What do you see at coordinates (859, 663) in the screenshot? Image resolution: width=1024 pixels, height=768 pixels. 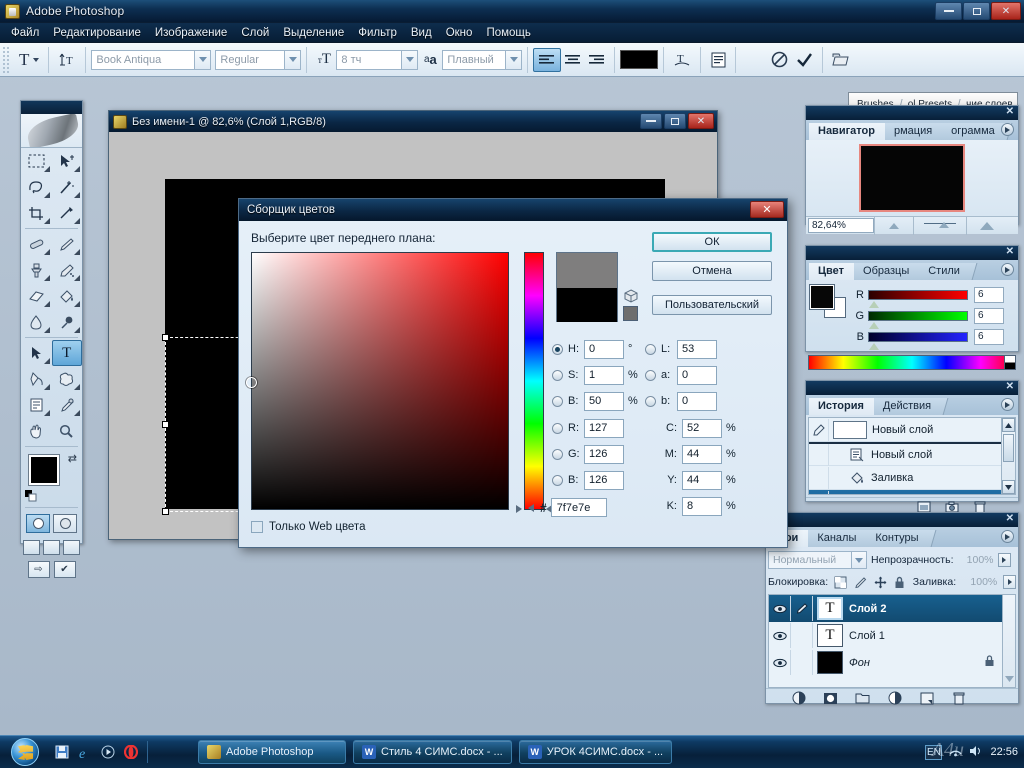 I see `layer-name: Фон` at bounding box center [859, 663].